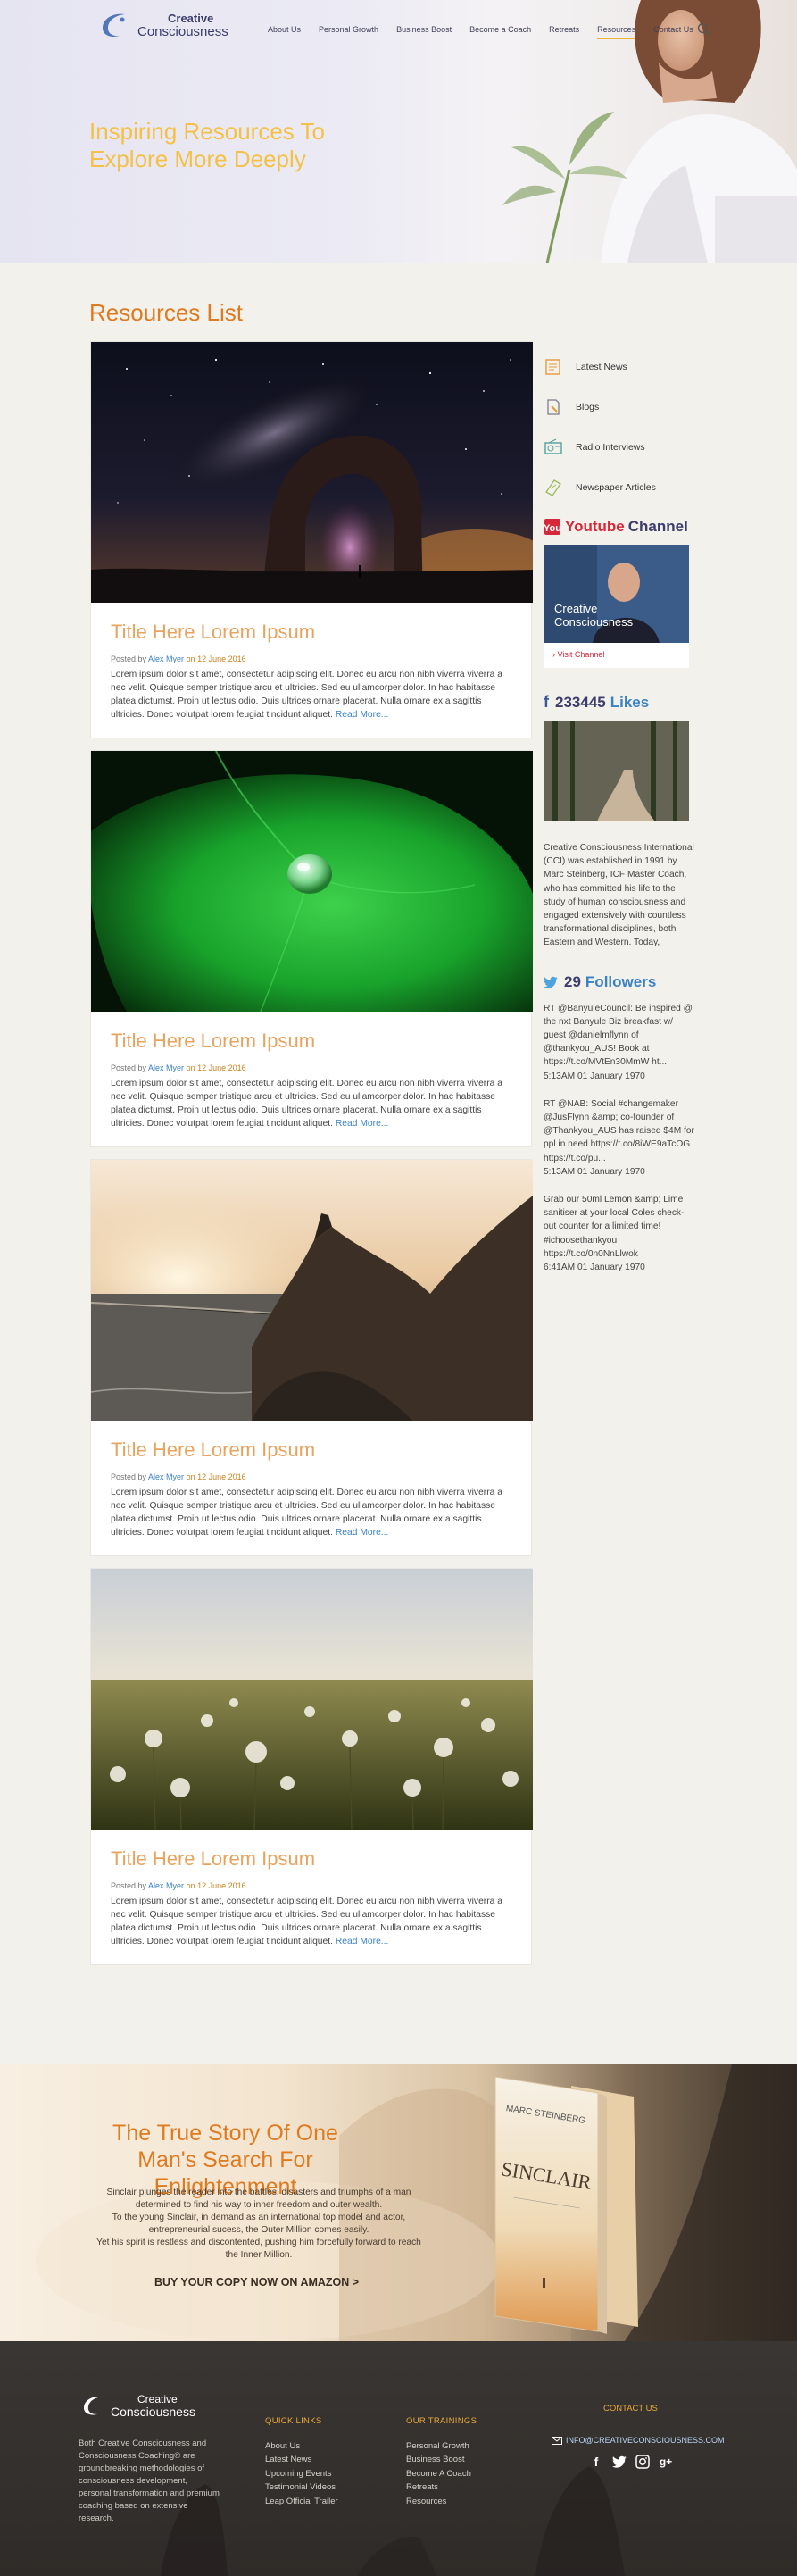  Describe the element at coordinates (643, 2462) in the screenshot. I see `instagram-icon` at that location.